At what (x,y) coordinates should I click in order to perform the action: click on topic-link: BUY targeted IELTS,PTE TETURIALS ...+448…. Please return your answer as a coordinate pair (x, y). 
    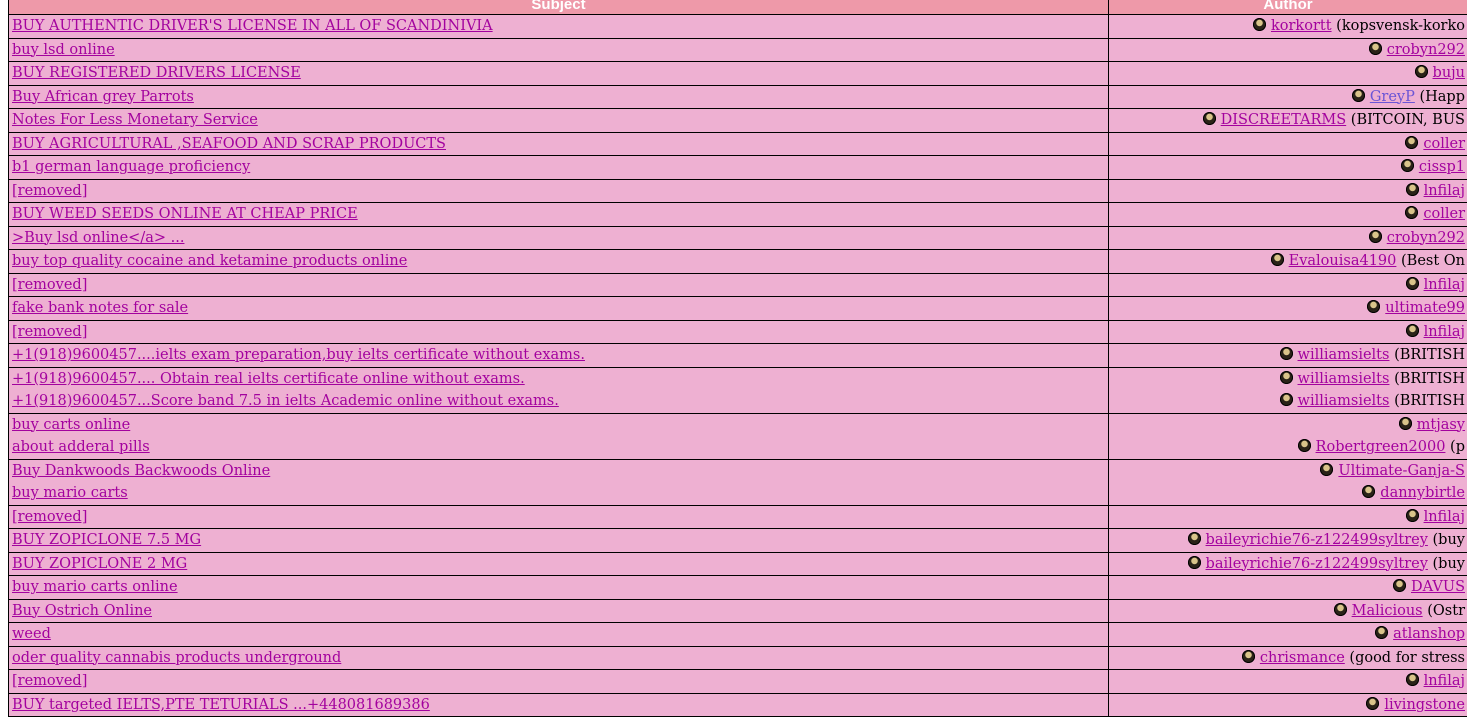
    Looking at the image, I should click on (221, 705).